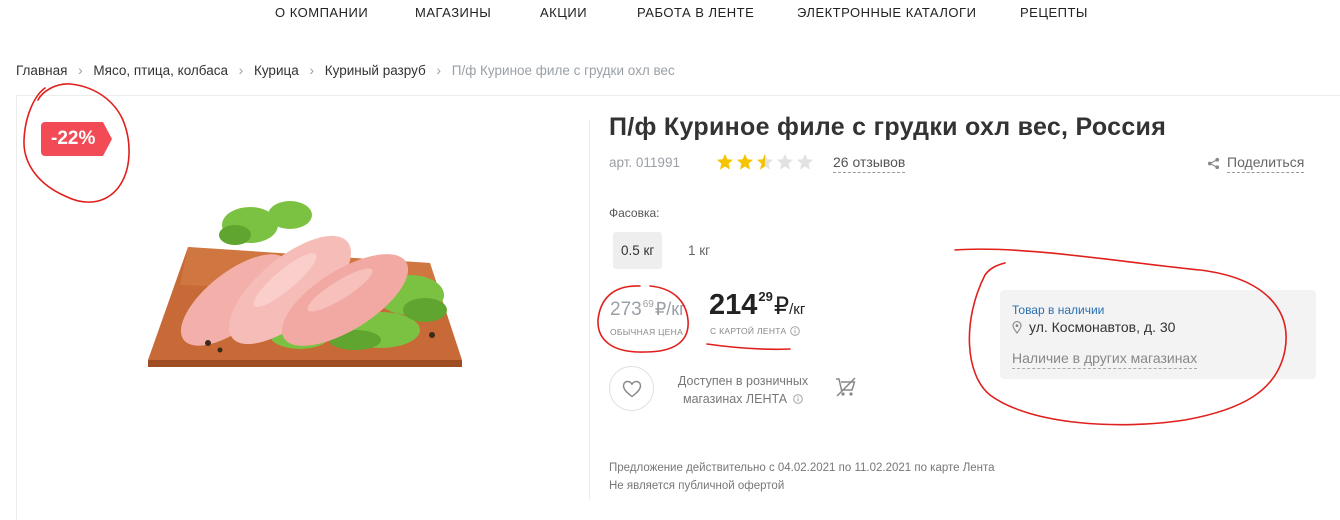 This screenshot has height=520, width=1340. Describe the element at coordinates (886, 12) in the screenshot. I see `nav-item-catalogs: ЭЛЕКТРОННЫЕ КАТАЛОГИ` at that location.